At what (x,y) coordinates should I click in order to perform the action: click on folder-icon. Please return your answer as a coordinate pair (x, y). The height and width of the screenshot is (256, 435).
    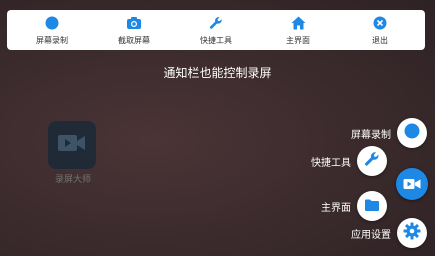
    Looking at the image, I should click on (372, 206).